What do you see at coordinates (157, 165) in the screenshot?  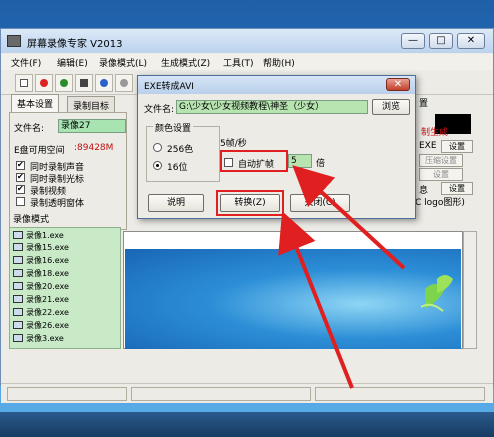 I see `color-16bit-radio` at bounding box center [157, 165].